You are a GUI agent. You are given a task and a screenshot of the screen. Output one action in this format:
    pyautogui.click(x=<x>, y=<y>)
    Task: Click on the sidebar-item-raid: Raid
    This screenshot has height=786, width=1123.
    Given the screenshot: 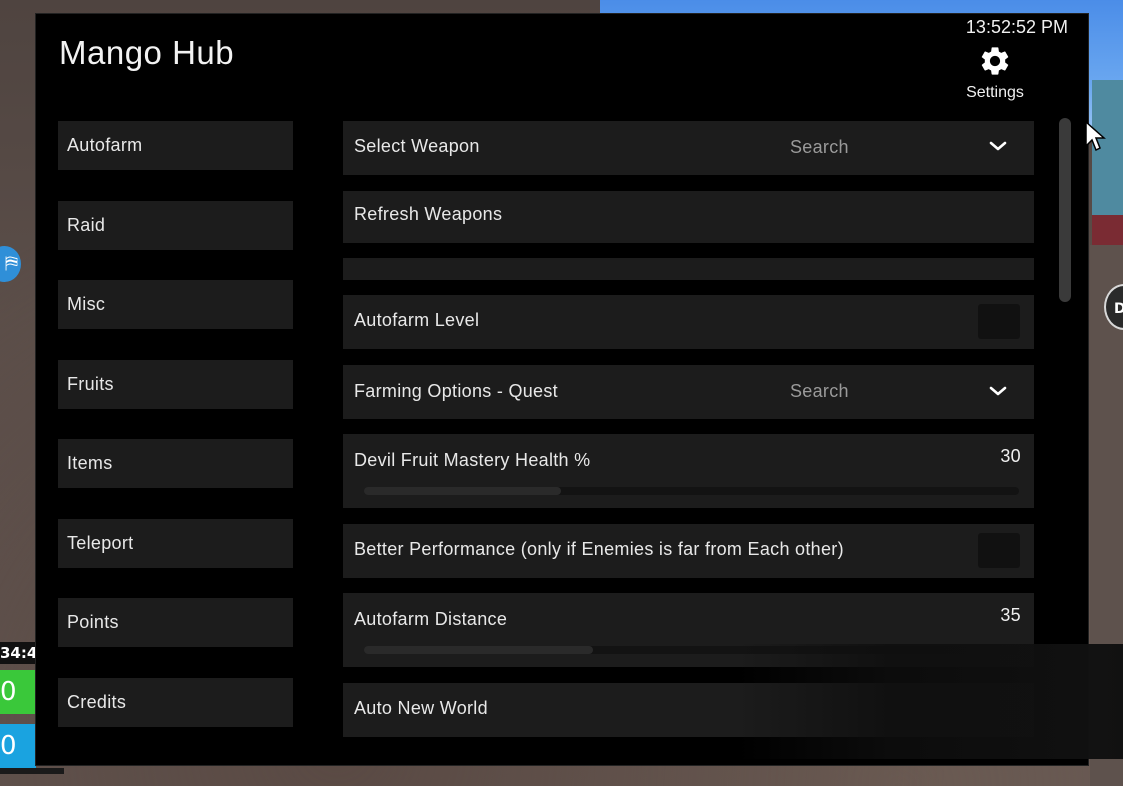 What is the action you would take?
    pyautogui.click(x=175, y=225)
    